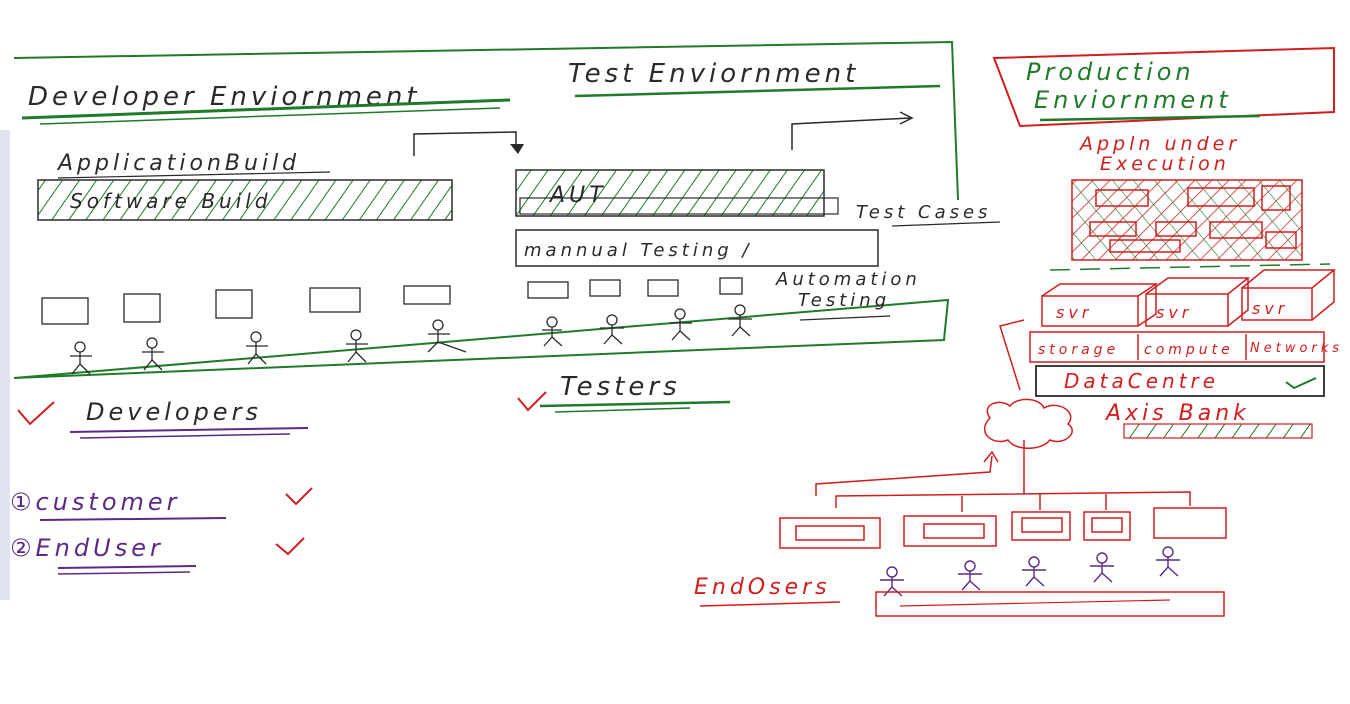 The width and height of the screenshot is (1350, 704). Describe the element at coordinates (1174, 312) in the screenshot. I see `server-2-label: svr` at that location.